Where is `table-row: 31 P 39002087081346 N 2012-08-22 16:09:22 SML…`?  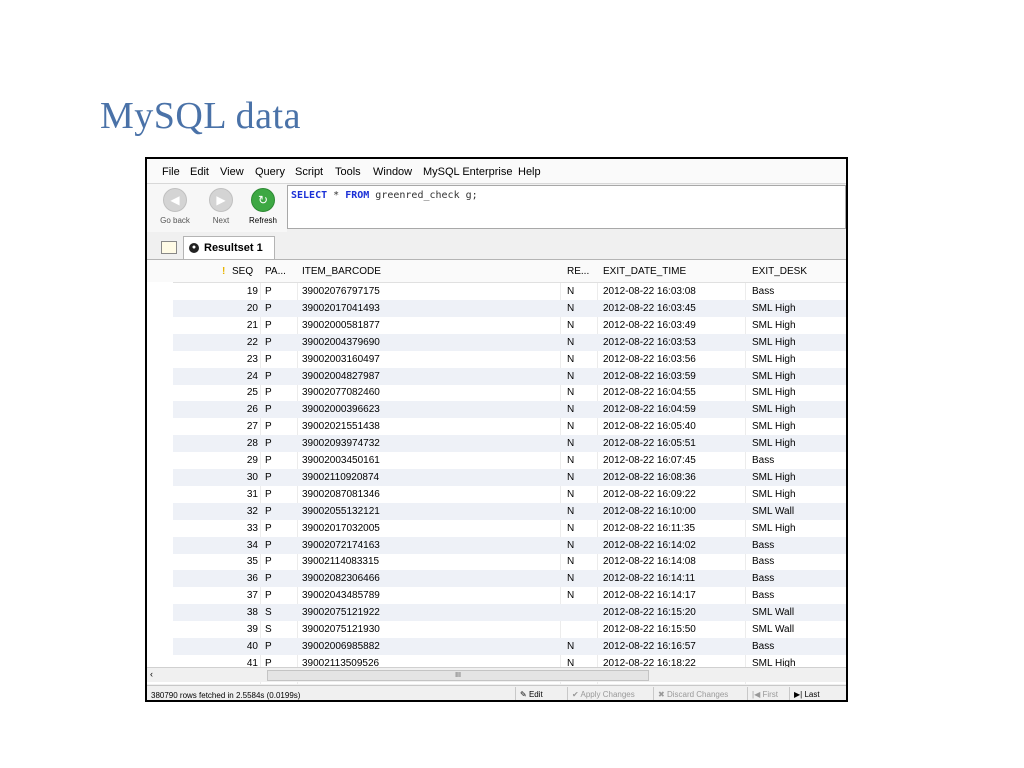
table-row: 31 P 39002087081346 N 2012-08-22 16:09:22 SML… is located at coordinates (496, 494).